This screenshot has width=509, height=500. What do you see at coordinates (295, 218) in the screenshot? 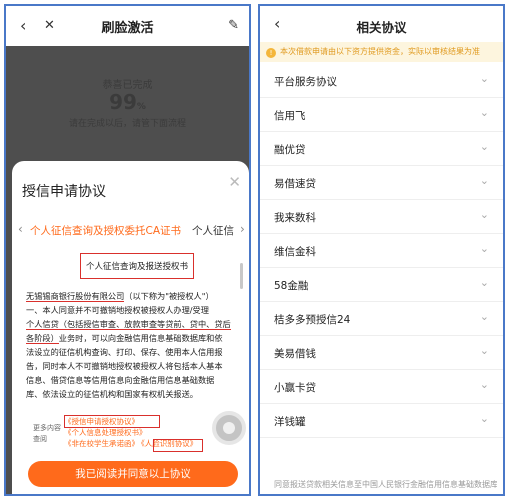
I see `list-item-label: 我来数科` at bounding box center [295, 218].